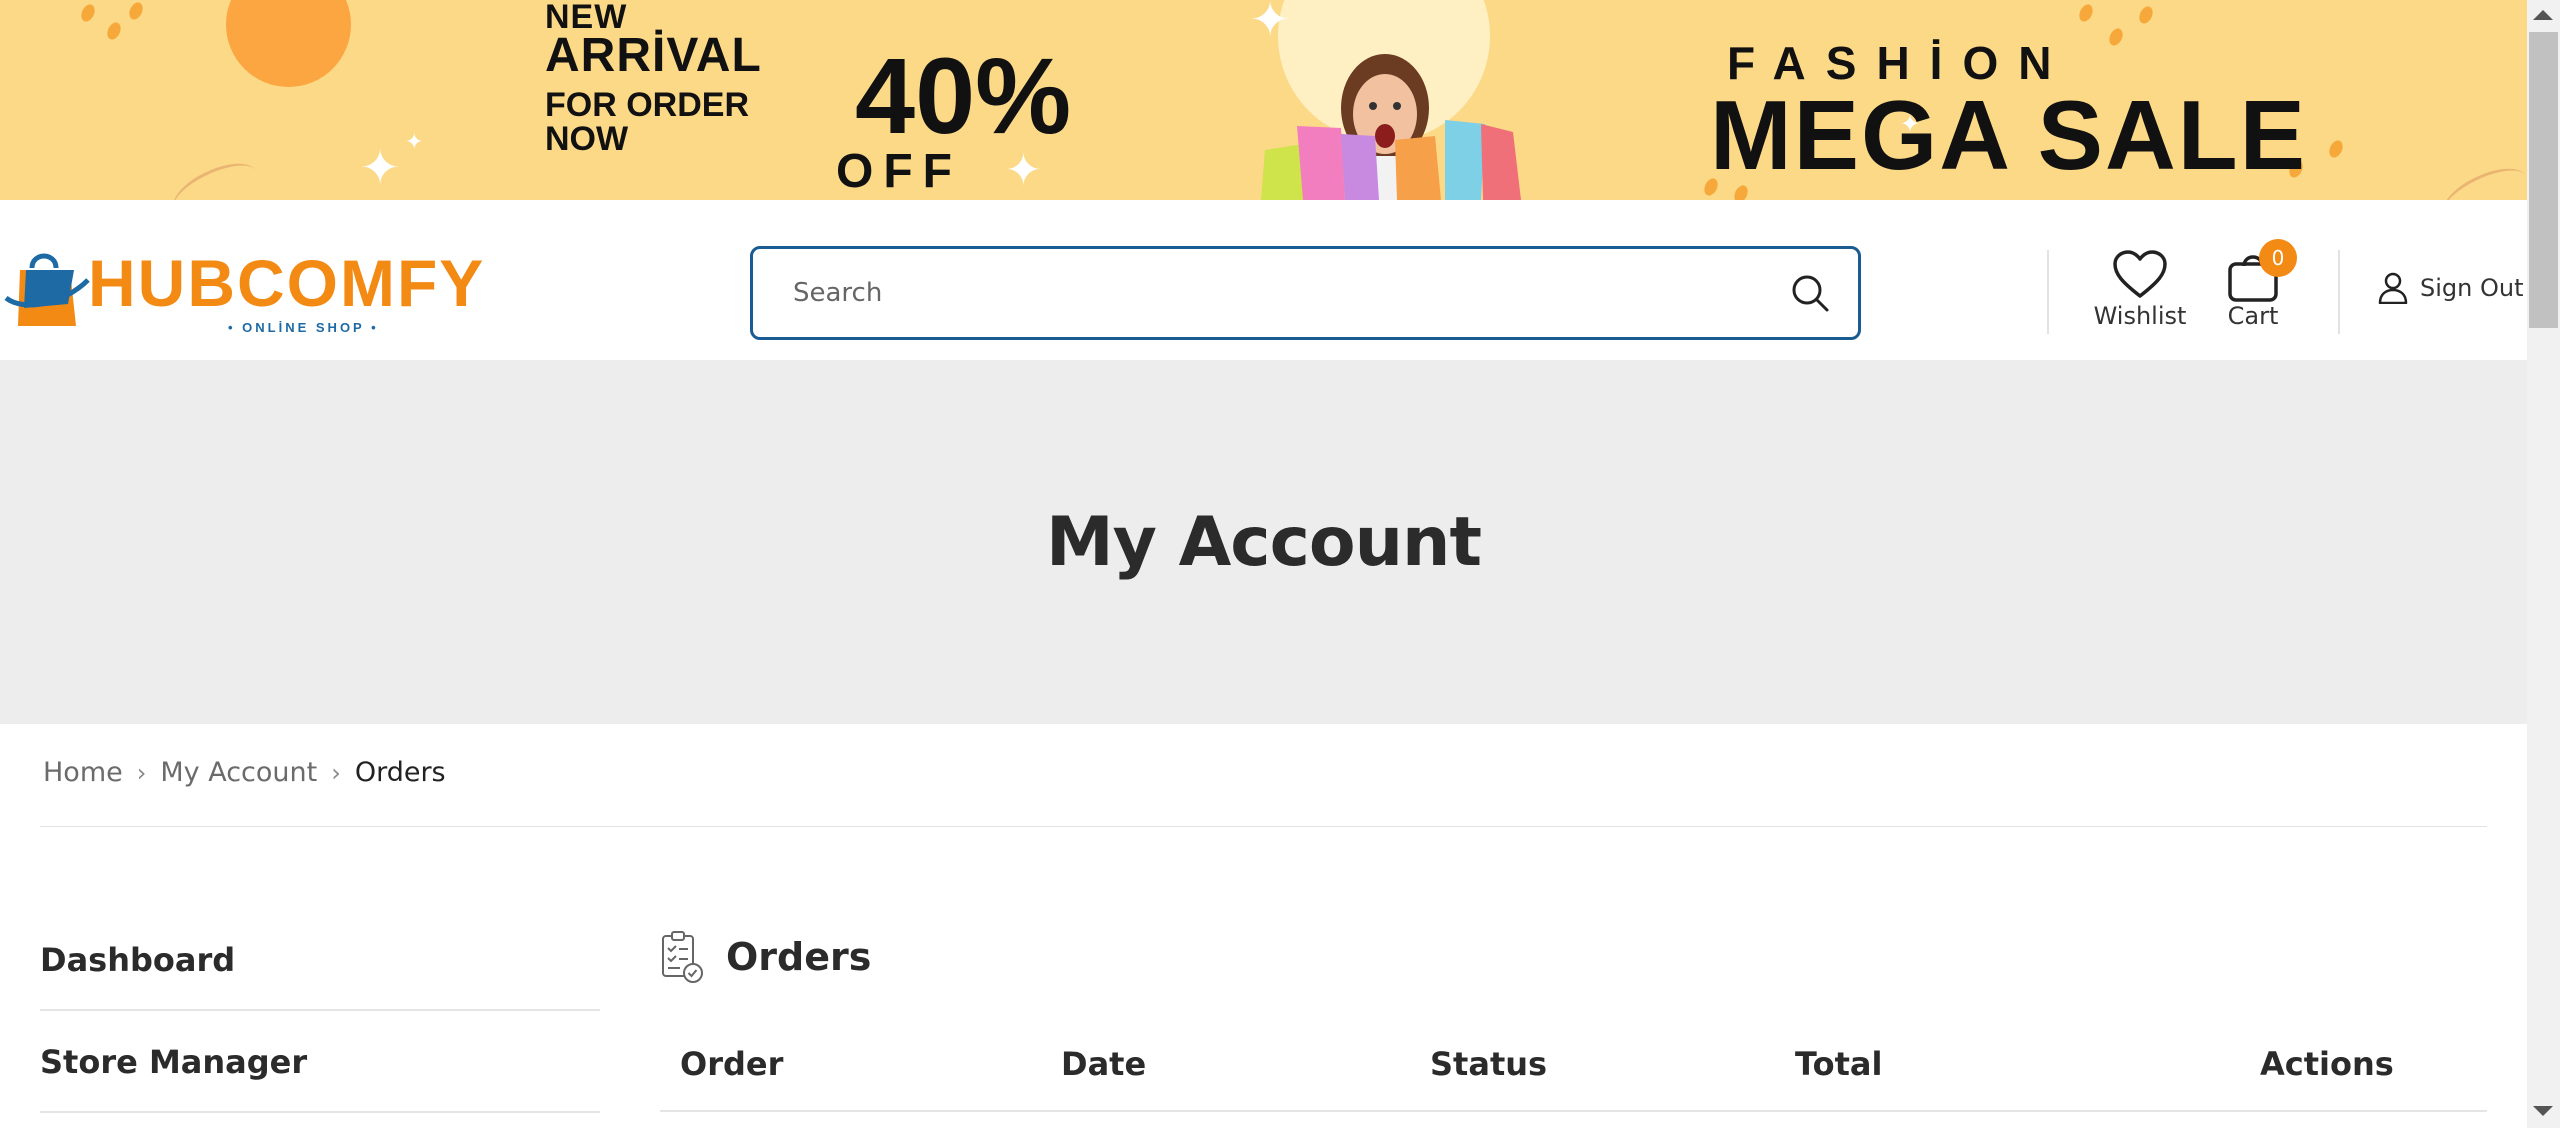  I want to click on cart-count-badge: 0, so click(2278, 258).